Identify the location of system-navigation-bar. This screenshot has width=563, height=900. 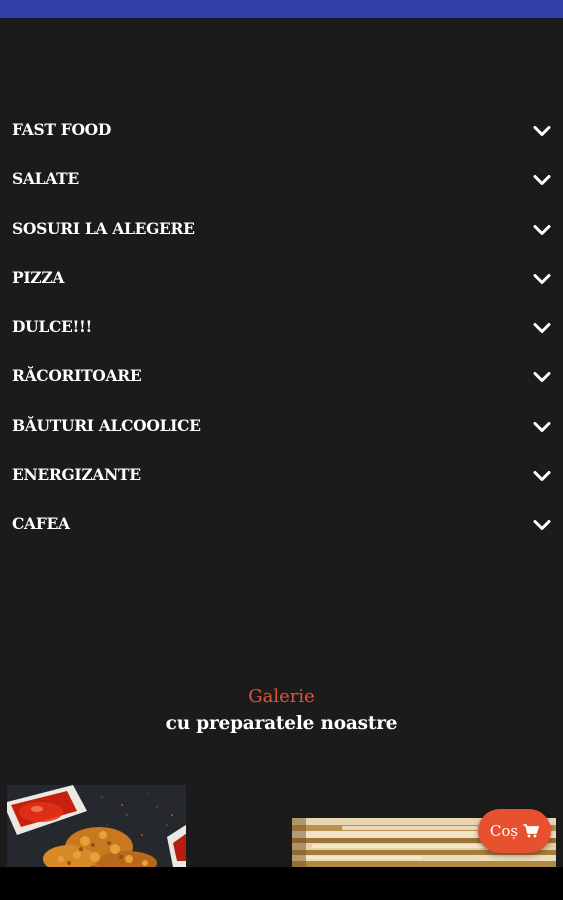
(281, 883).